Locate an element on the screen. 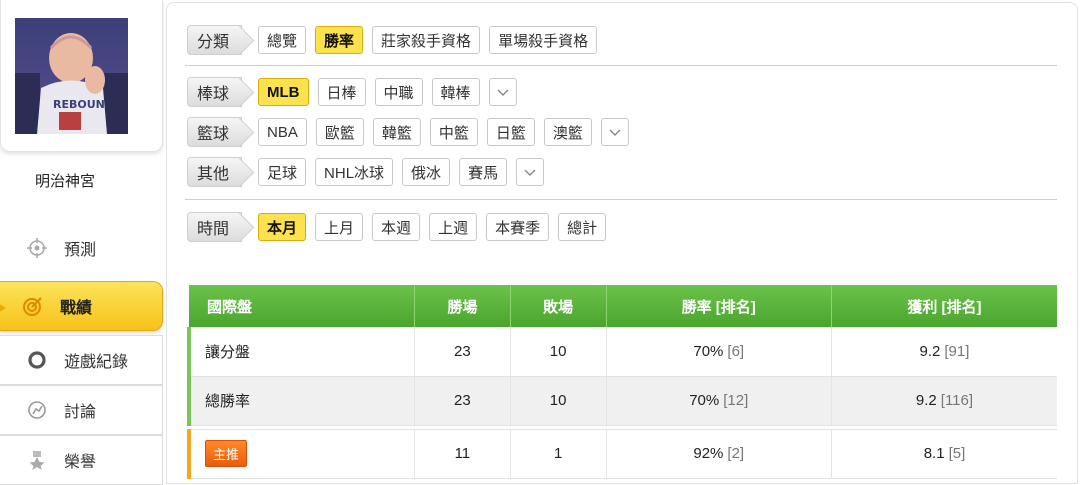 This screenshot has height=485, width=1080. nav-label: 戰績 is located at coordinates (76, 308).